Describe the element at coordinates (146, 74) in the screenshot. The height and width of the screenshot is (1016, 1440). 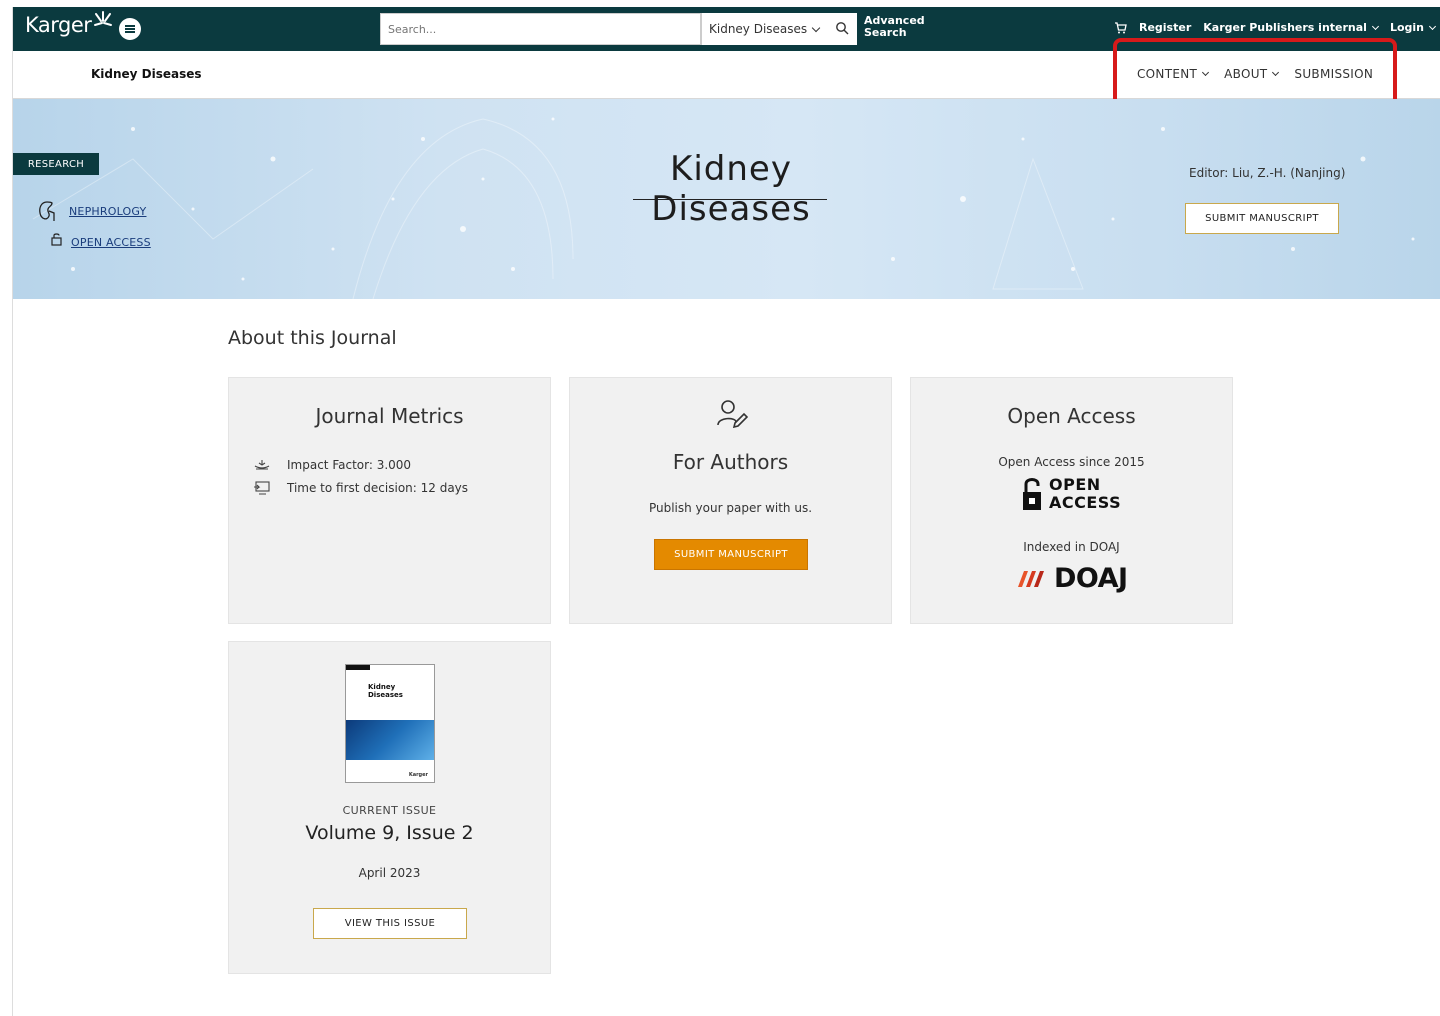
I see `journal-name: Kidney Diseases` at that location.